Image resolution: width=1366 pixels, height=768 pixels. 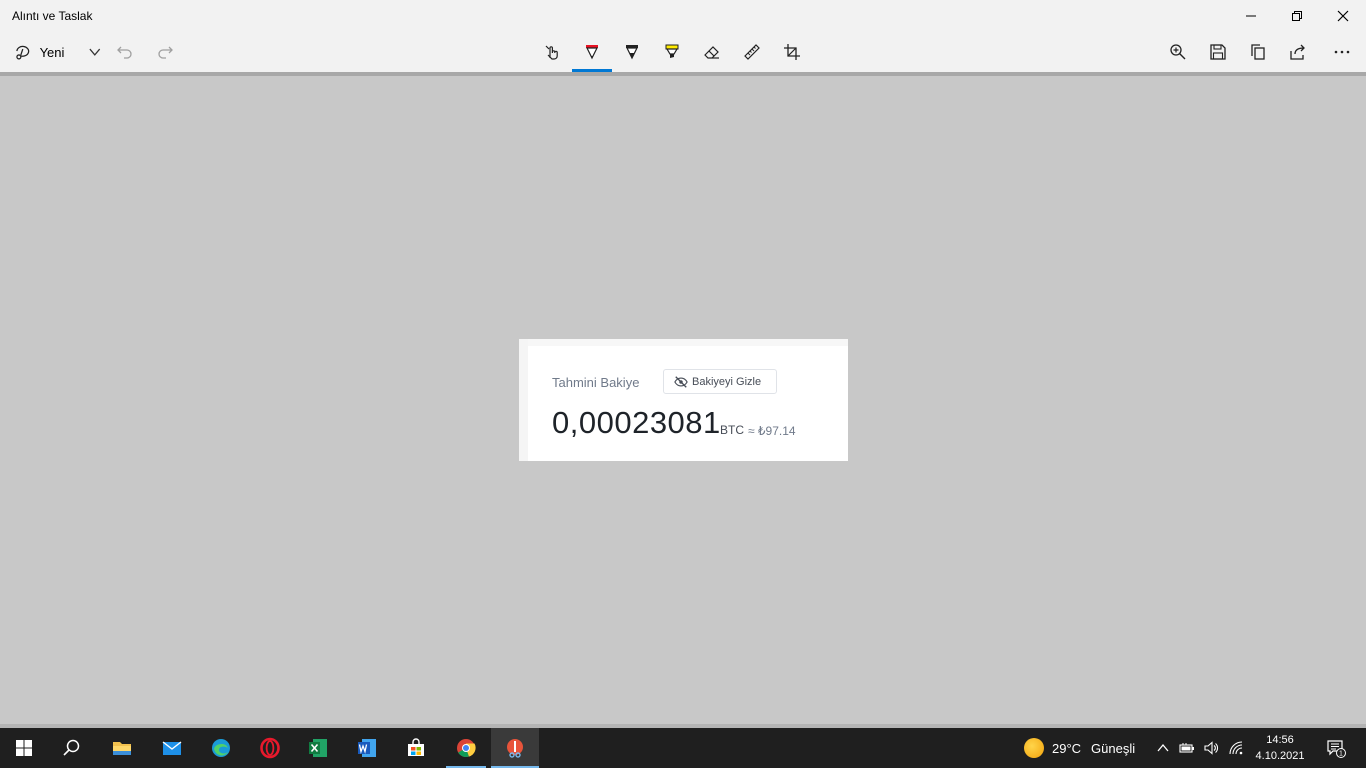 I want to click on taskbar-store, so click(x=416, y=748).